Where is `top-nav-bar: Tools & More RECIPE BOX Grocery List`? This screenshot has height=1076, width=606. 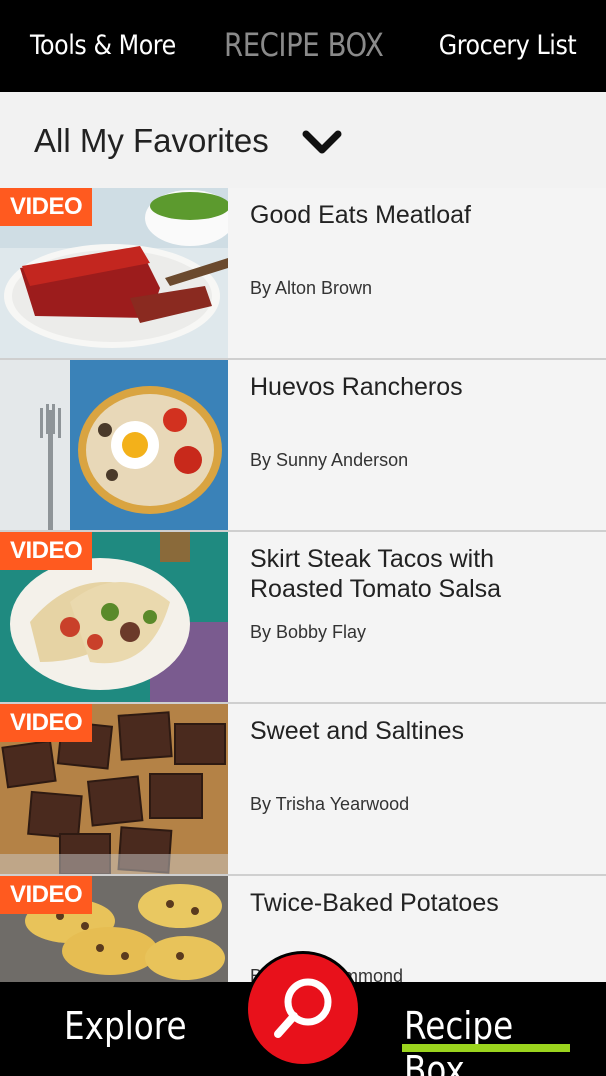
top-nav-bar: Tools & More RECIPE BOX Grocery List is located at coordinates (303, 46).